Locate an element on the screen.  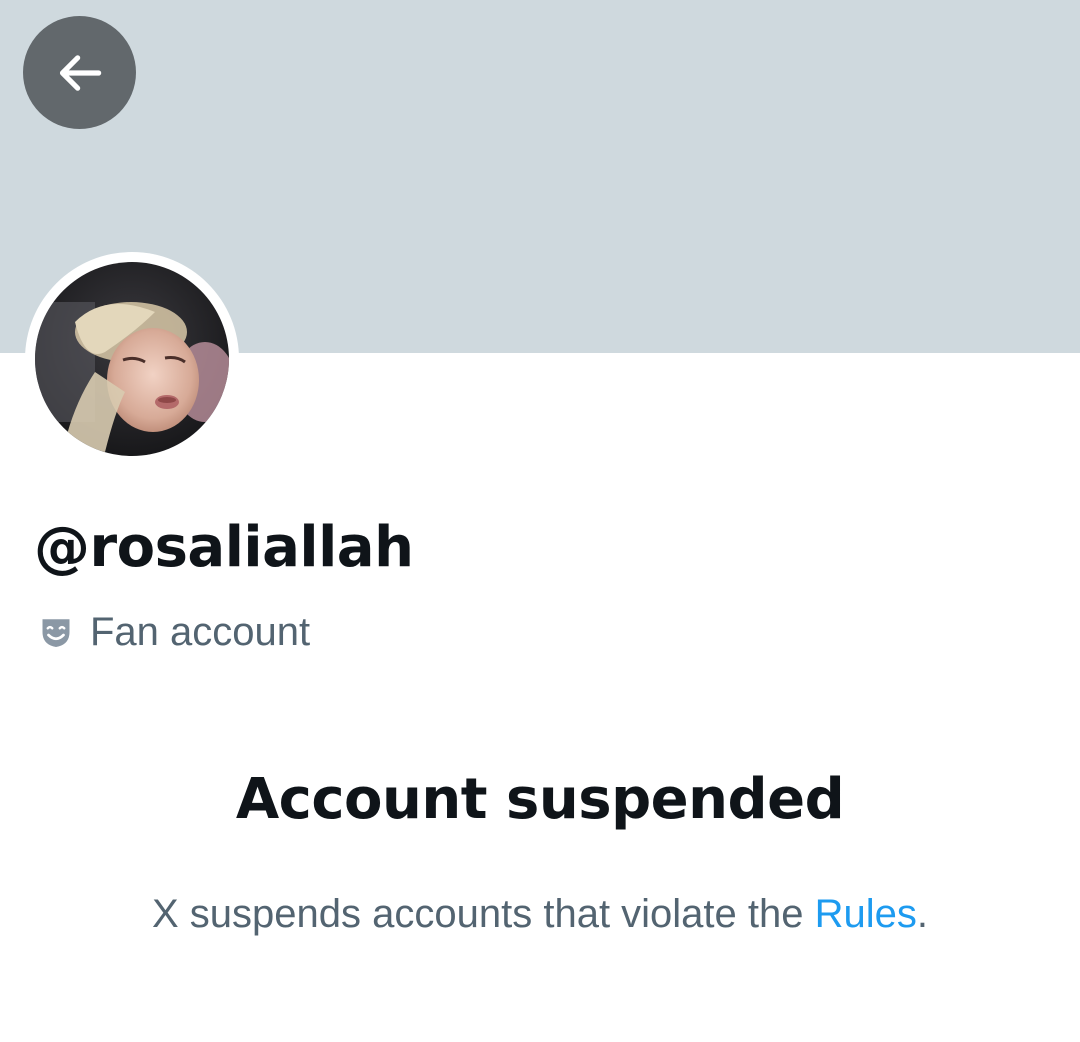
avatar-image is located at coordinates (132, 359).